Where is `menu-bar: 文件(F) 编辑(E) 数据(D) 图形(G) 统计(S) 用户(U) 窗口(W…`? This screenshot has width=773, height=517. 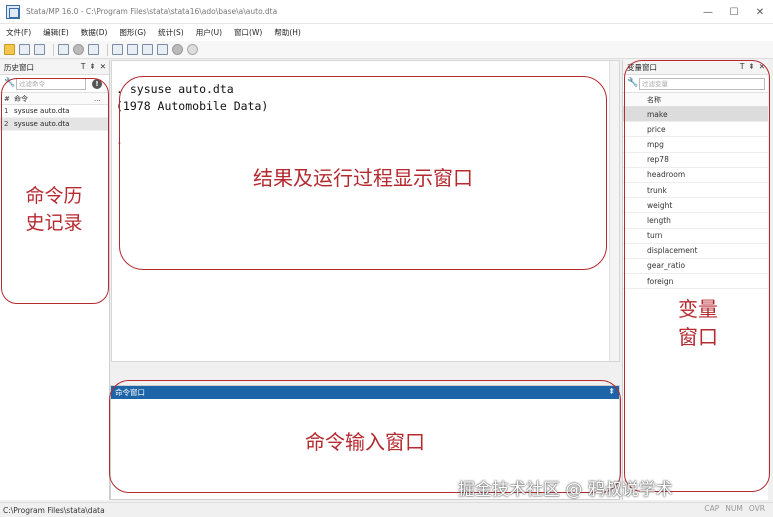 menu-bar: 文件(F) 编辑(E) 数据(D) 图形(G) 统计(S) 用户(U) 窗口(W… is located at coordinates (386, 32).